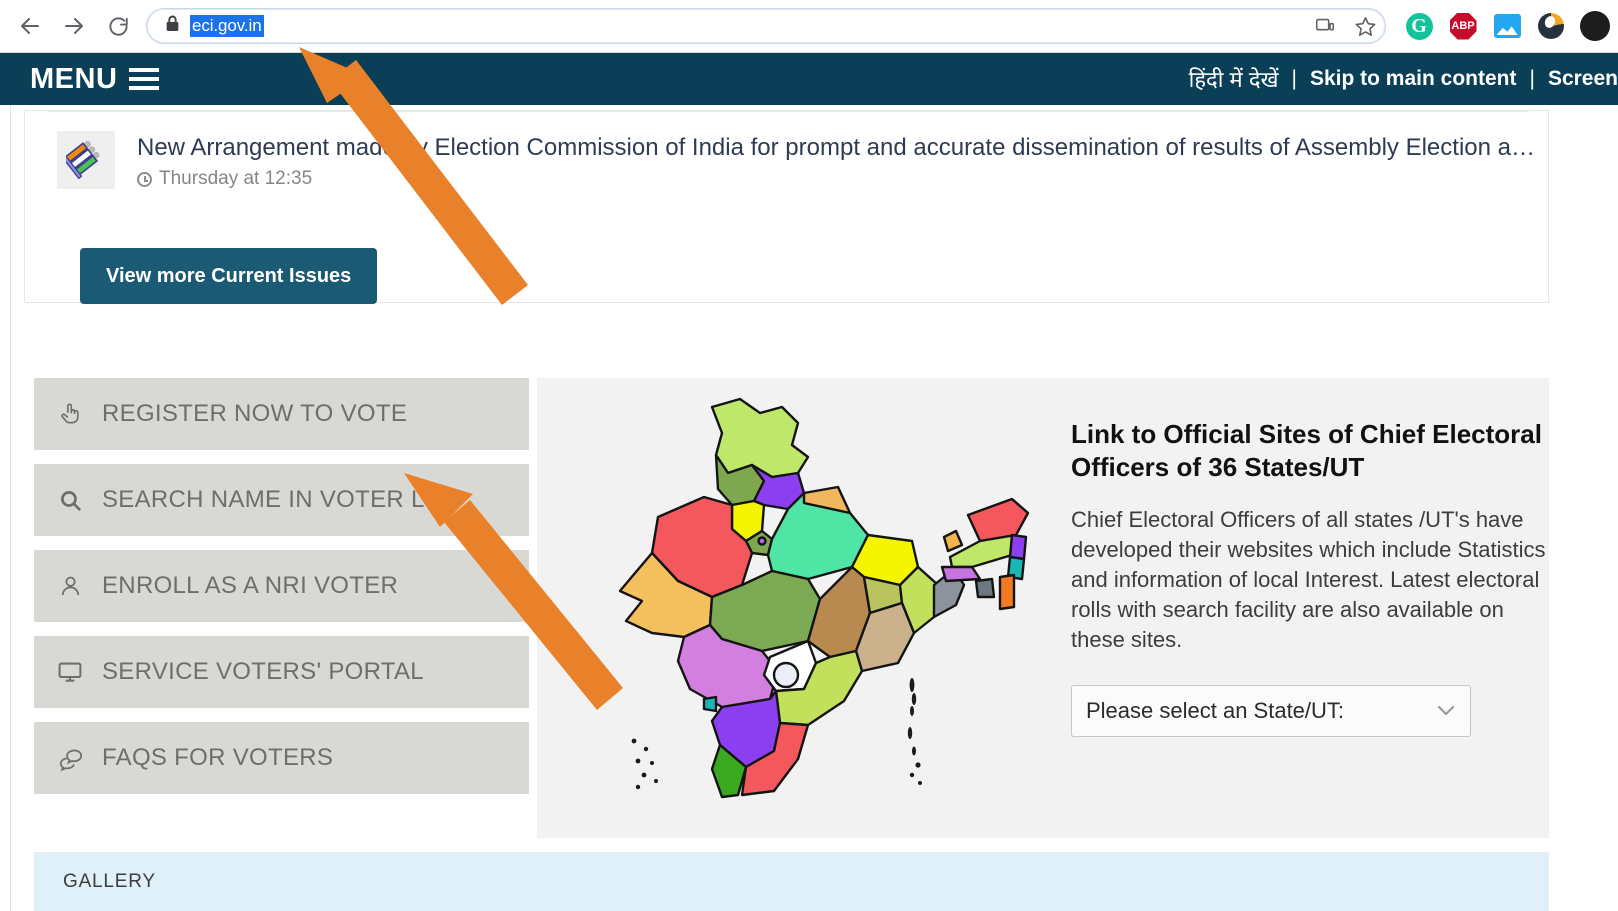 The height and width of the screenshot is (911, 1618). Describe the element at coordinates (1446, 710) in the screenshot. I see `chevron-down-icon` at that location.